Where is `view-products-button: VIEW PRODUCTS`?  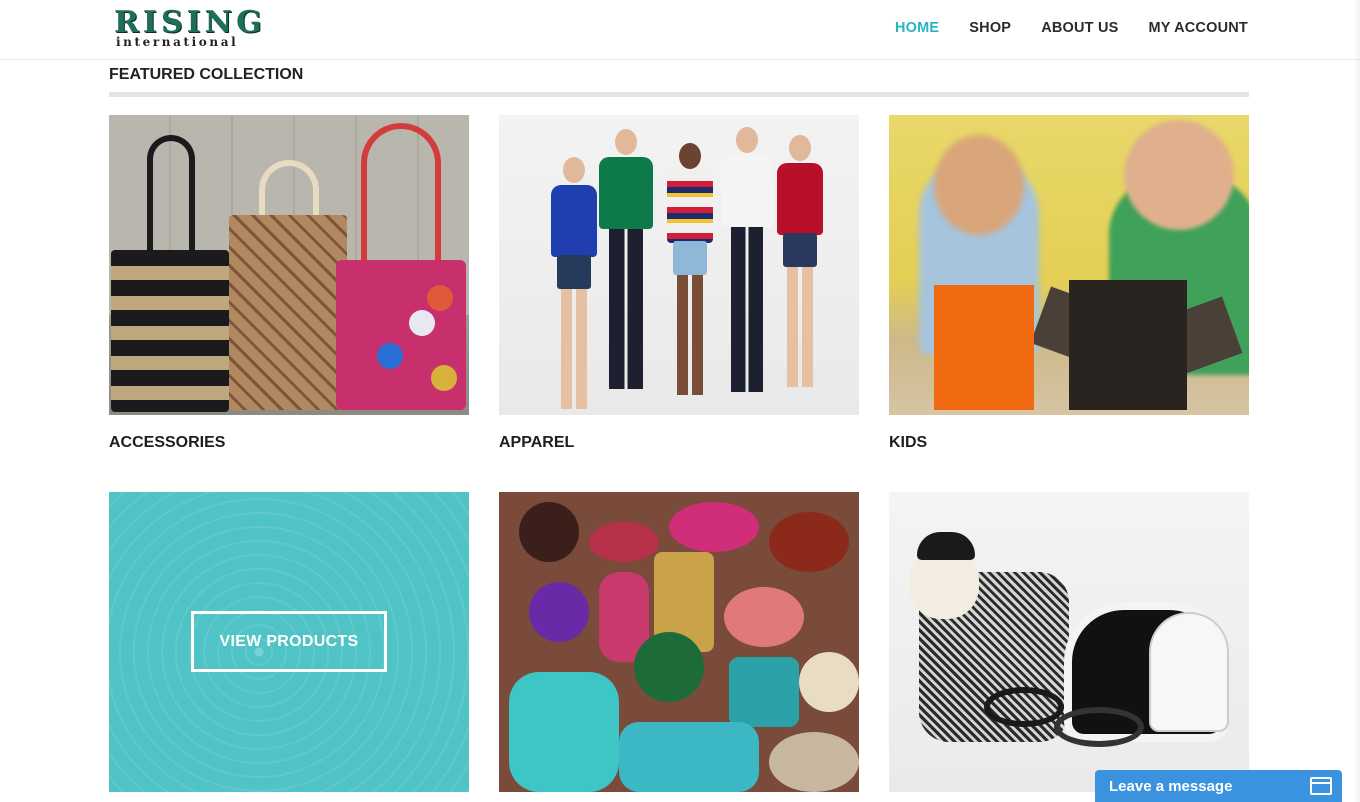 view-products-button: VIEW PRODUCTS is located at coordinates (289, 641).